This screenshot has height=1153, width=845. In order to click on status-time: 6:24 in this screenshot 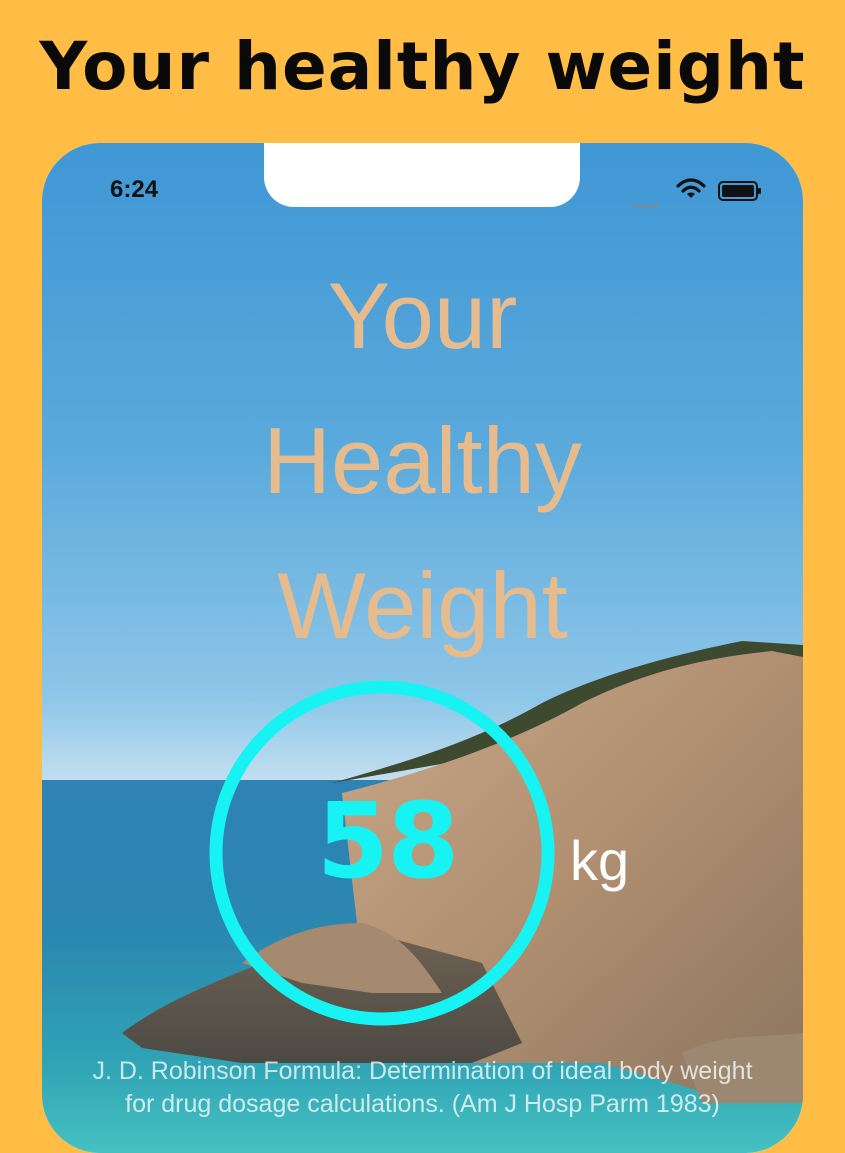, I will do `click(134, 189)`.